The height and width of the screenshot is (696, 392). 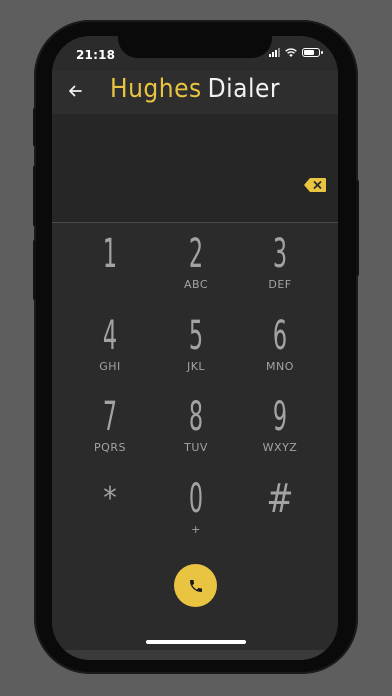 I want to click on key-digit: 0, so click(x=196, y=499).